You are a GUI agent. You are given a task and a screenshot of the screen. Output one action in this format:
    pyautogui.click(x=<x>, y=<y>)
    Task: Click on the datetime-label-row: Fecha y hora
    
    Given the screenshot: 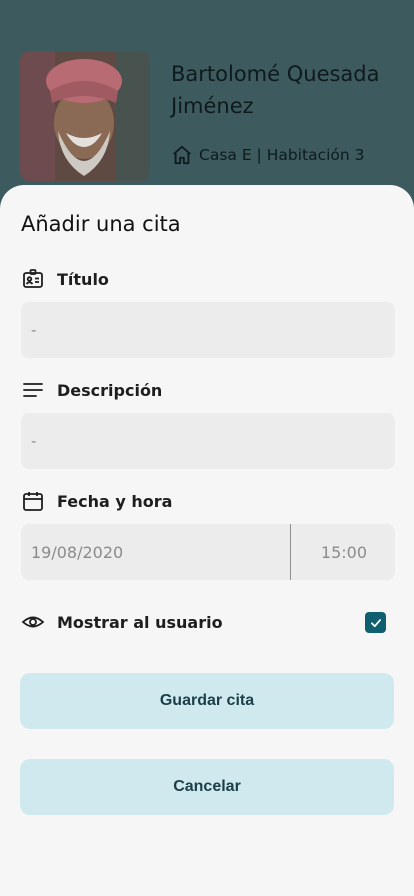 What is the action you would take?
    pyautogui.click(x=96, y=501)
    